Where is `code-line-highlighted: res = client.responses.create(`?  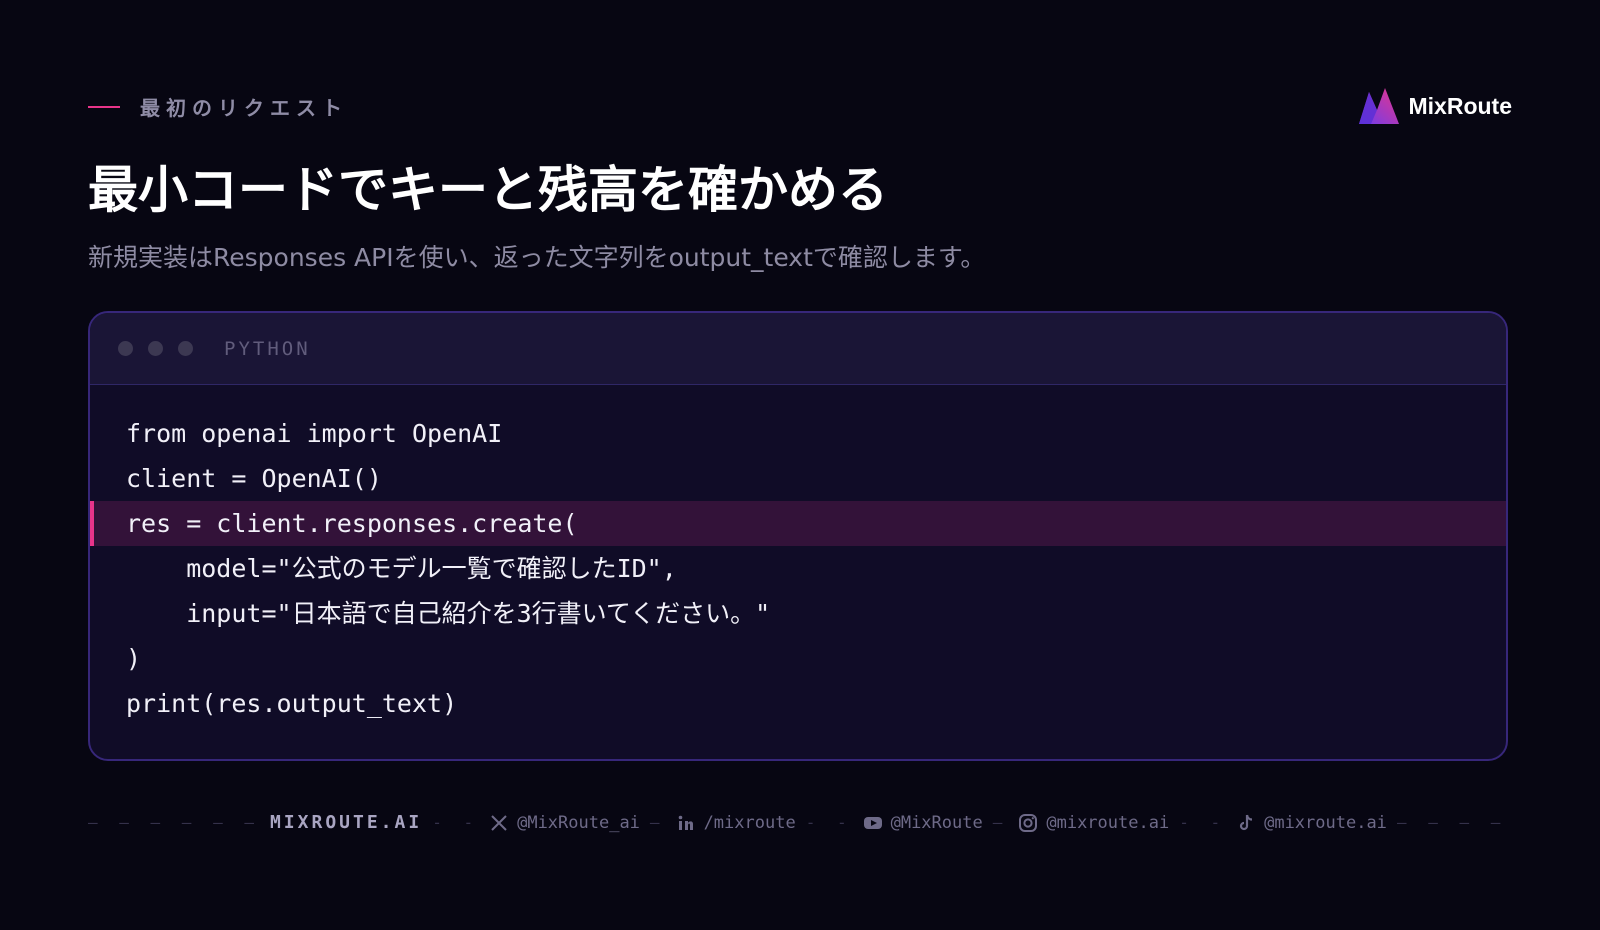
code-line-highlighted: res = client.responses.create( is located at coordinates (798, 523).